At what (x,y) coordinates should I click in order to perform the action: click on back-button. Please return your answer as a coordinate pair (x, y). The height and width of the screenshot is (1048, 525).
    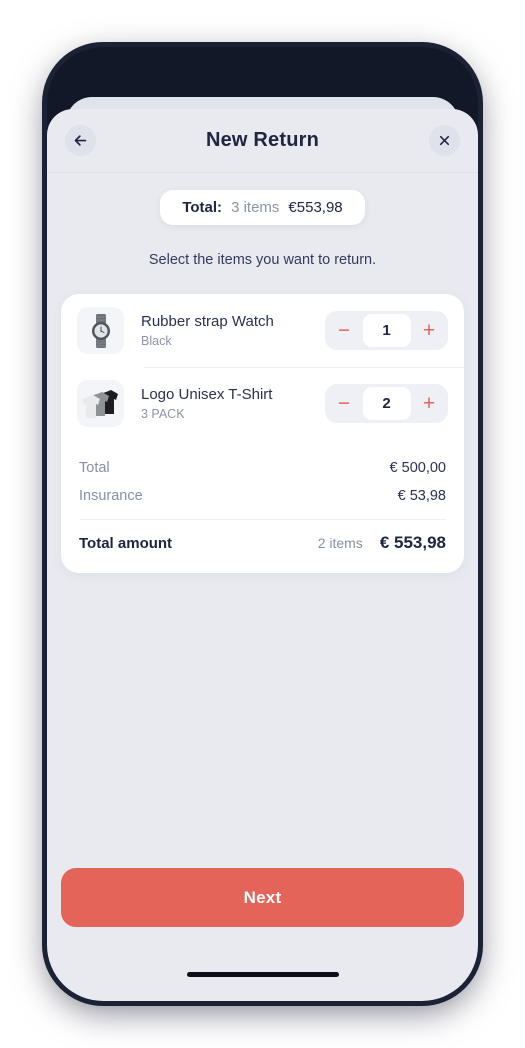
    Looking at the image, I should click on (80, 140).